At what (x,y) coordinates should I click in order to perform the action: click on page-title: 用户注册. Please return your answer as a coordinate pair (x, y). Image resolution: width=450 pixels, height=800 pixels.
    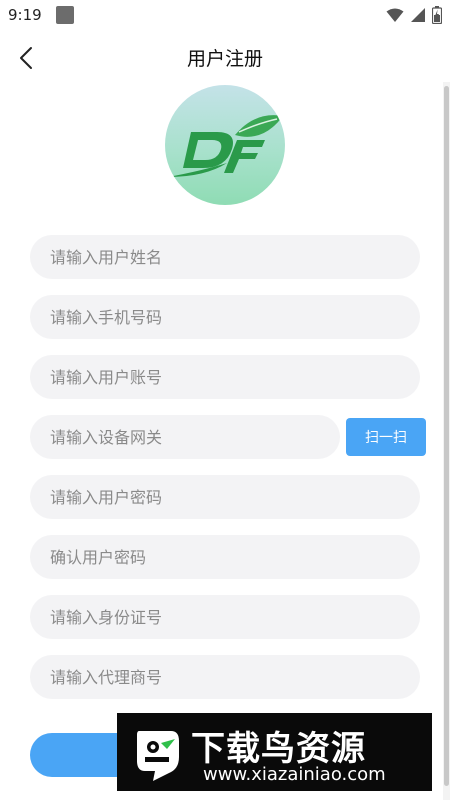
    Looking at the image, I should click on (224, 59).